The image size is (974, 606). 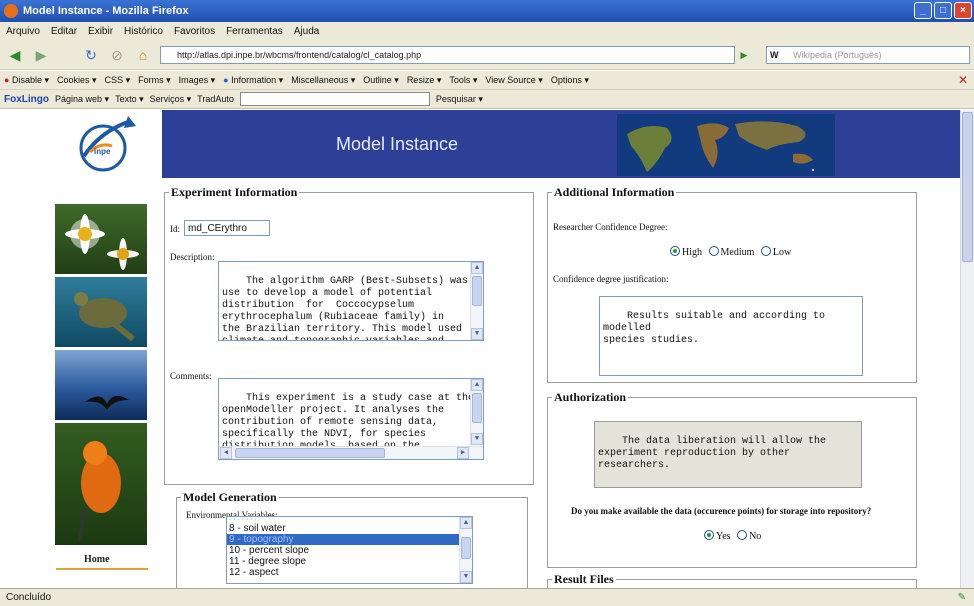 What do you see at coordinates (476, 412) in the screenshot?
I see `comments-scrollbar: ▲ ▼` at bounding box center [476, 412].